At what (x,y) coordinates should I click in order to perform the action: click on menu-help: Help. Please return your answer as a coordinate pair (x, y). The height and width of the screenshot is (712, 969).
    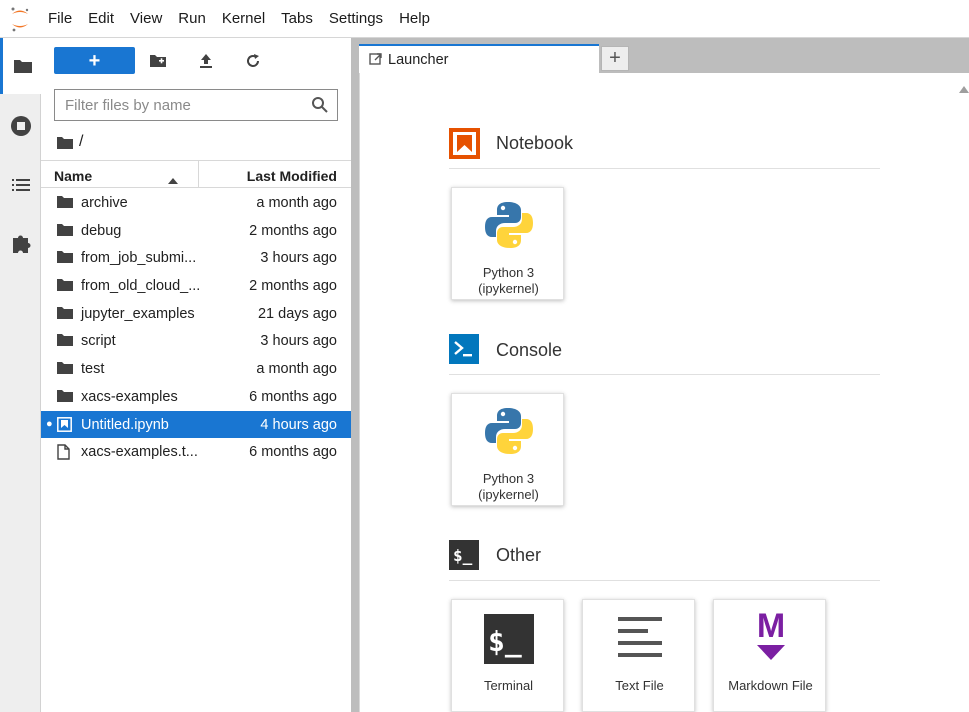
    Looking at the image, I should click on (414, 19).